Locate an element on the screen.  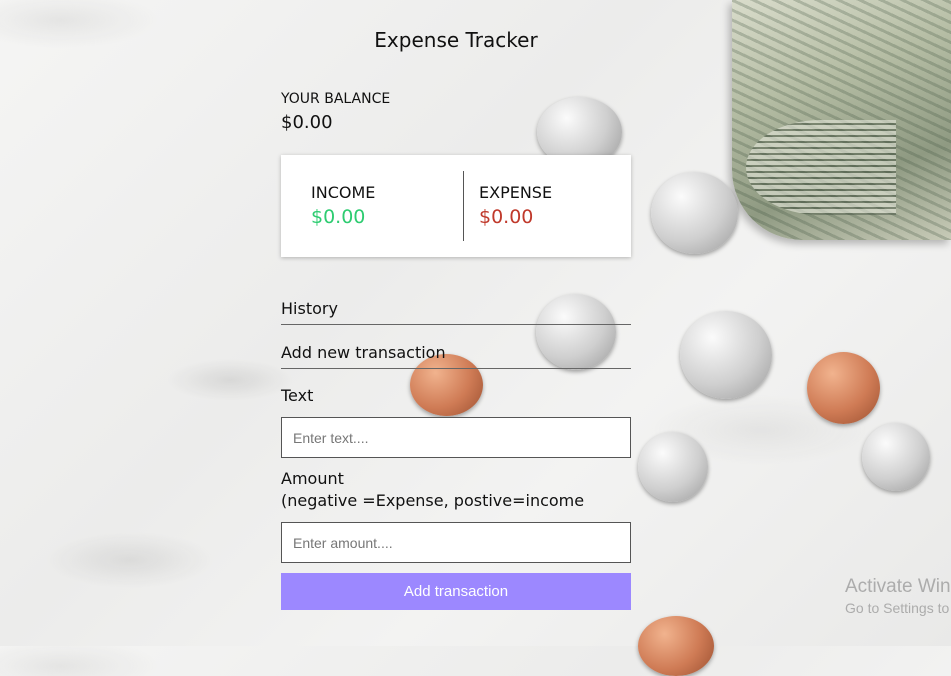
income-expense-card: INCOME $0.00 EXPENSE $0.00 is located at coordinates (456, 206).